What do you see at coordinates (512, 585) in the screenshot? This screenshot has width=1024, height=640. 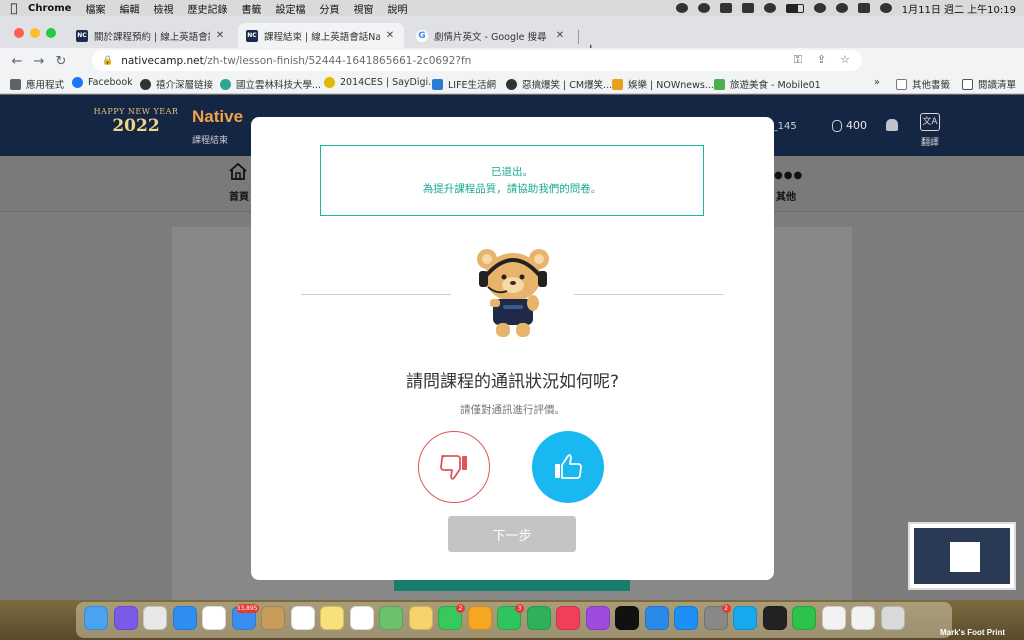 I see `page-action-button` at bounding box center [512, 585].